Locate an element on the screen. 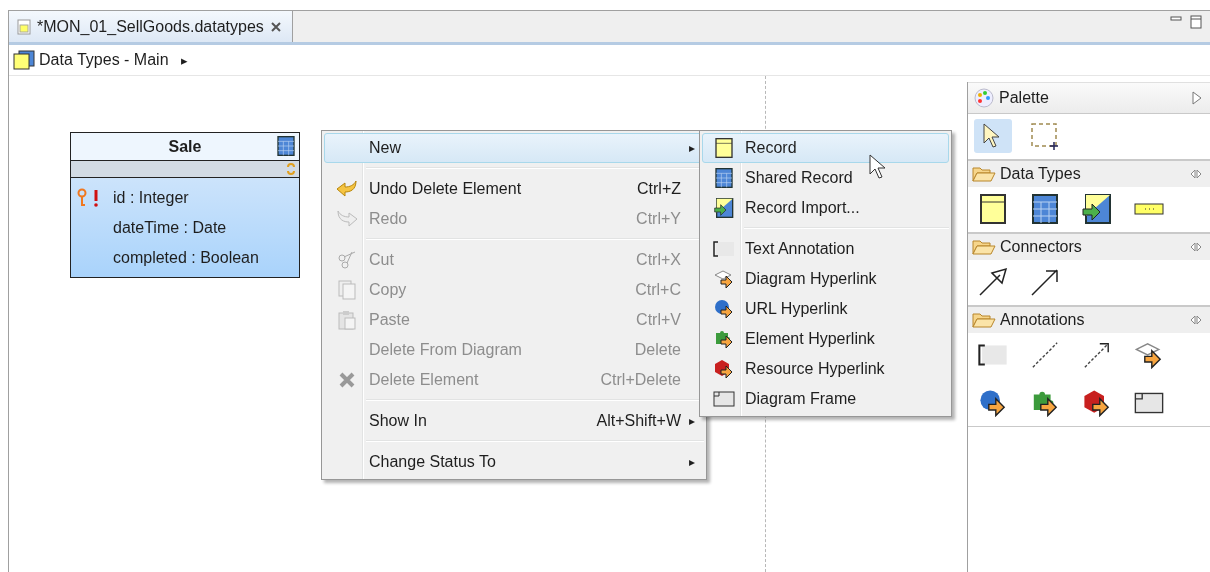 The image size is (1210, 572). palette-icon is located at coordinates (984, 98).